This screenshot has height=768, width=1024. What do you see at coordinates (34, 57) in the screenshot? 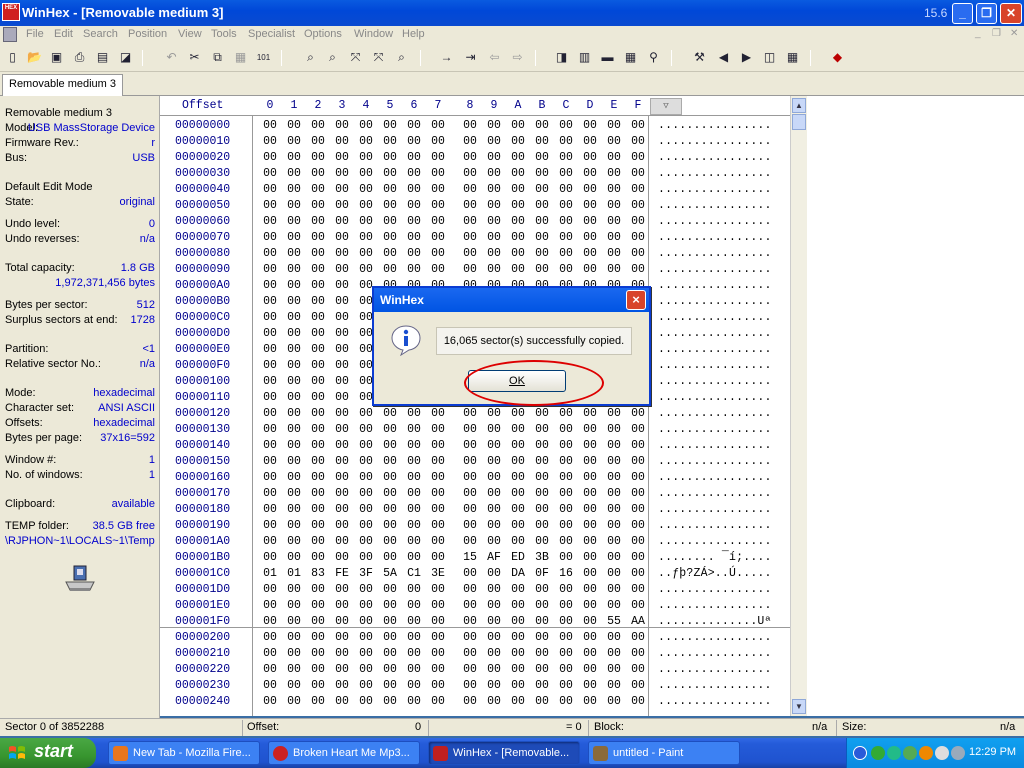
I see `open-folder-icon: 📂` at bounding box center [34, 57].